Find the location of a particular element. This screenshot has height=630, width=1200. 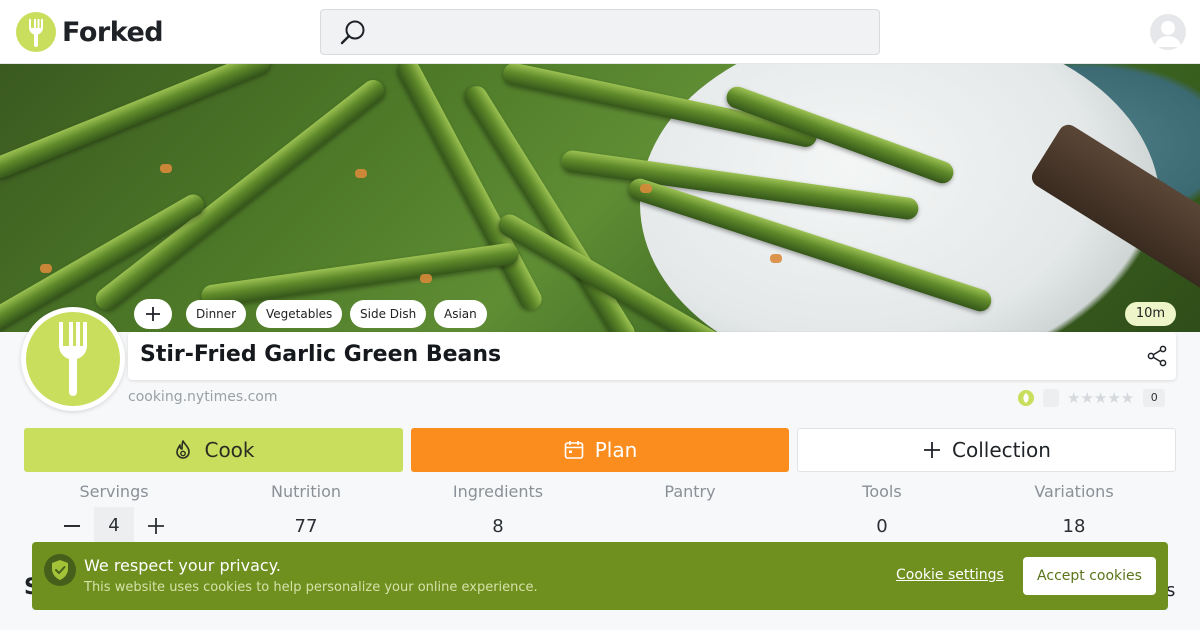

cookie-settings-link: Cookie settings is located at coordinates (950, 575).